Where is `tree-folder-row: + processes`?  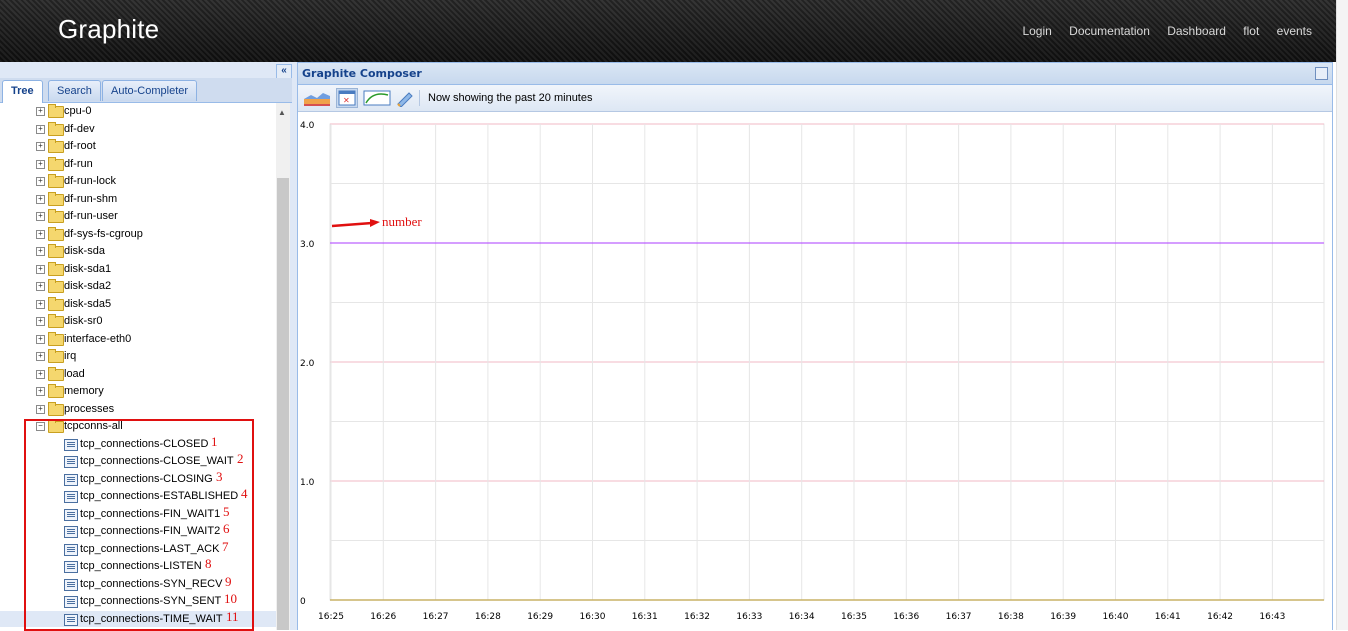 tree-folder-row: + processes is located at coordinates (138, 409).